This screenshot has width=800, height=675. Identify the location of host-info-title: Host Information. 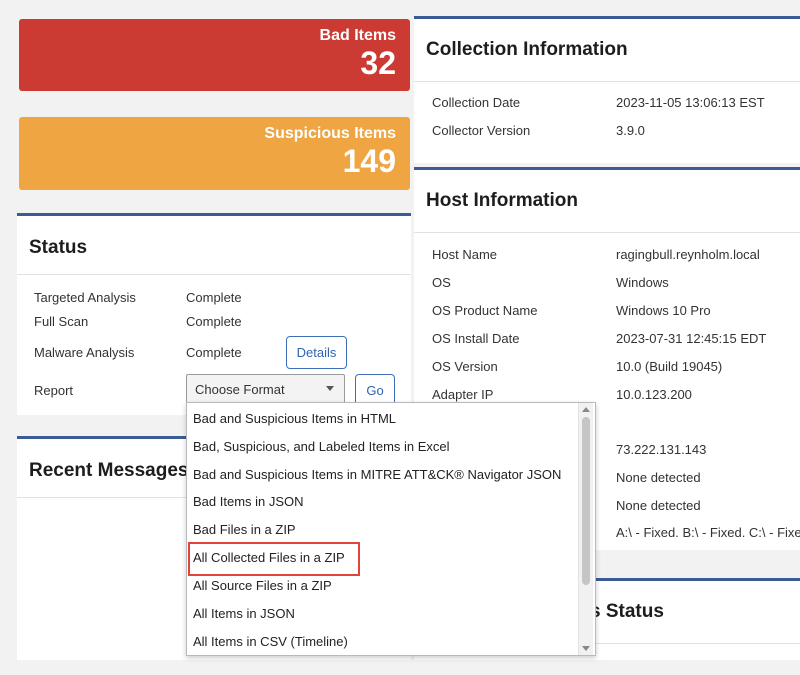
(502, 200).